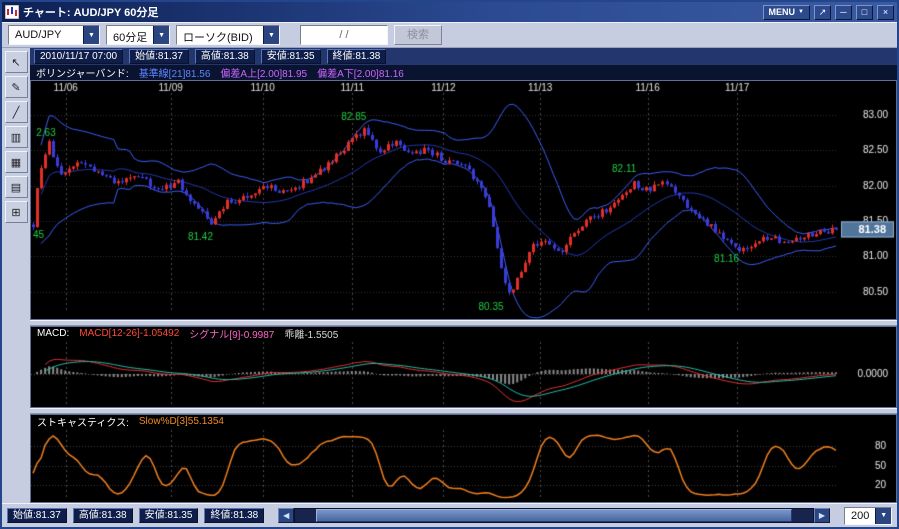 The image size is (899, 529). What do you see at coordinates (360, 74) in the screenshot?
I see `bollinger-lower-value: 偏差A下[2.00]81.16` at bounding box center [360, 74].